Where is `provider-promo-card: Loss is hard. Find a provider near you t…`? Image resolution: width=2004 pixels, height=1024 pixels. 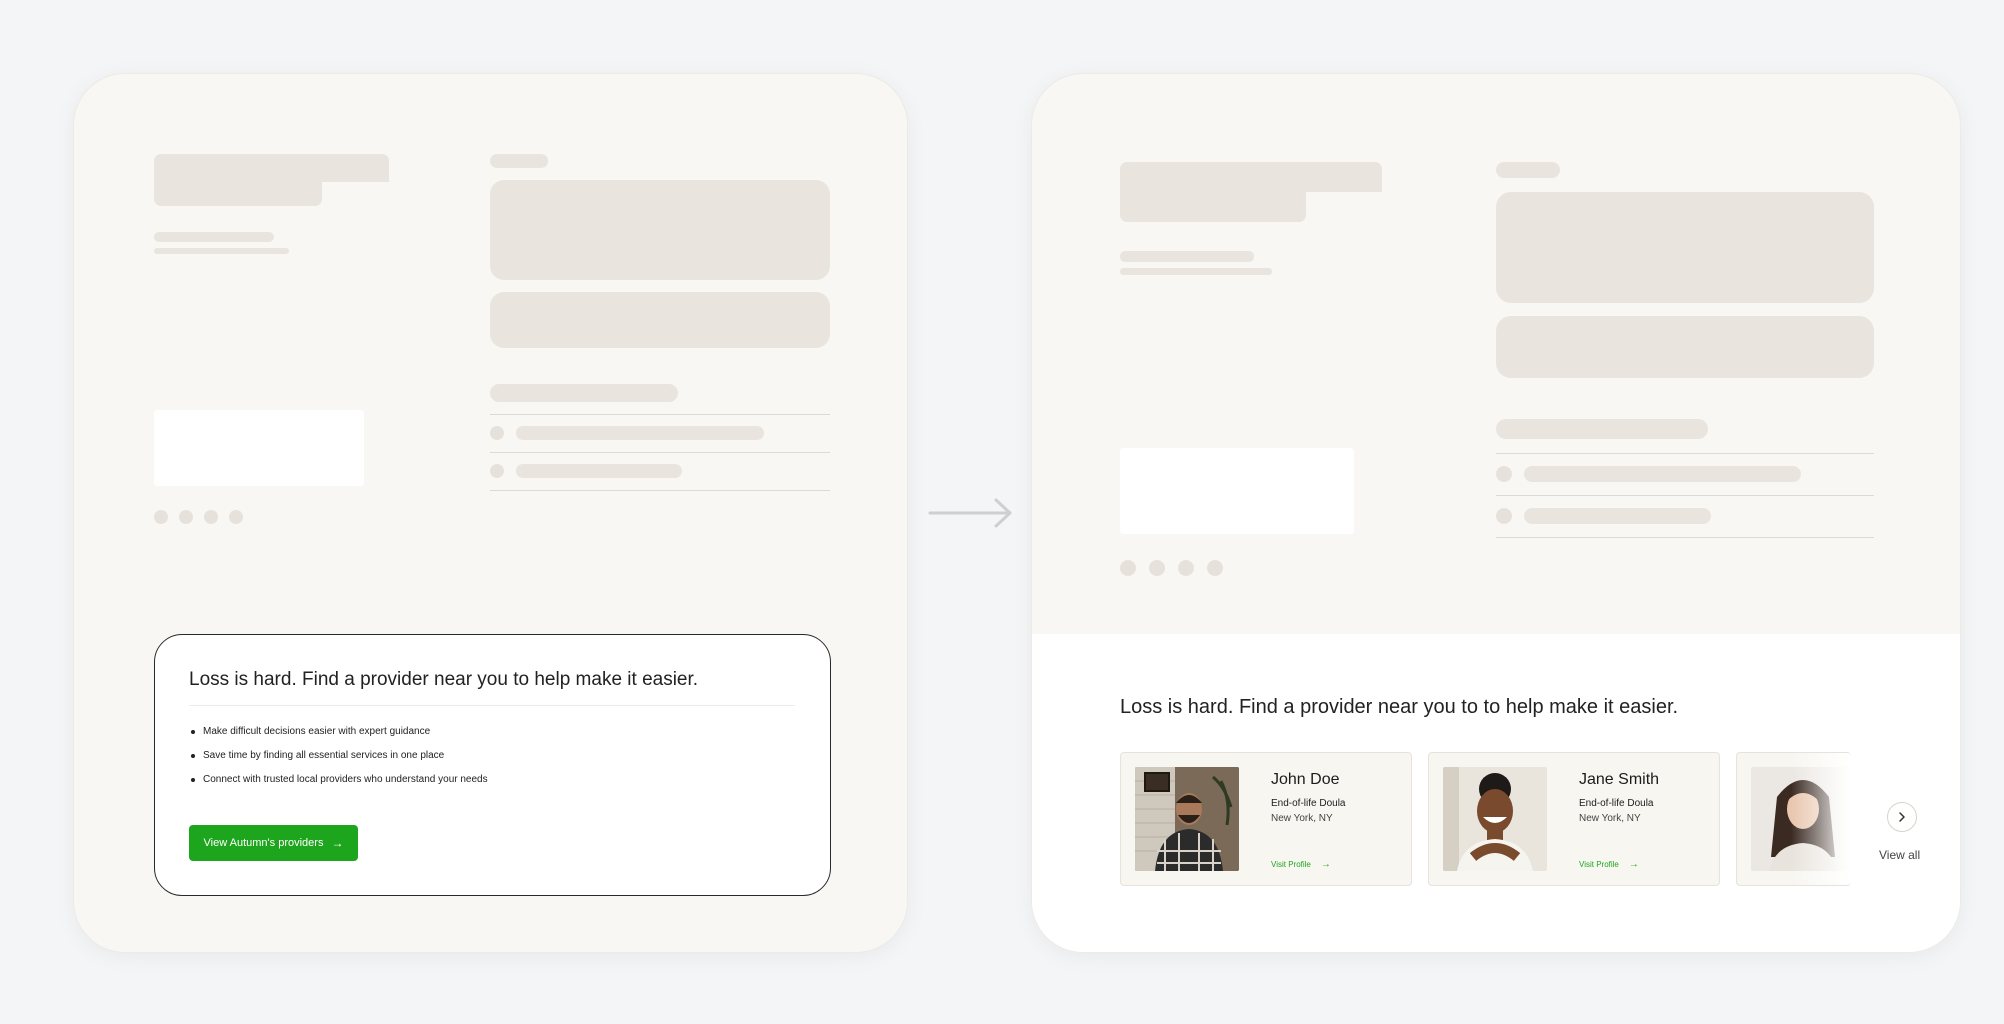 provider-promo-card: Loss is hard. Find a provider near you t… is located at coordinates (492, 765).